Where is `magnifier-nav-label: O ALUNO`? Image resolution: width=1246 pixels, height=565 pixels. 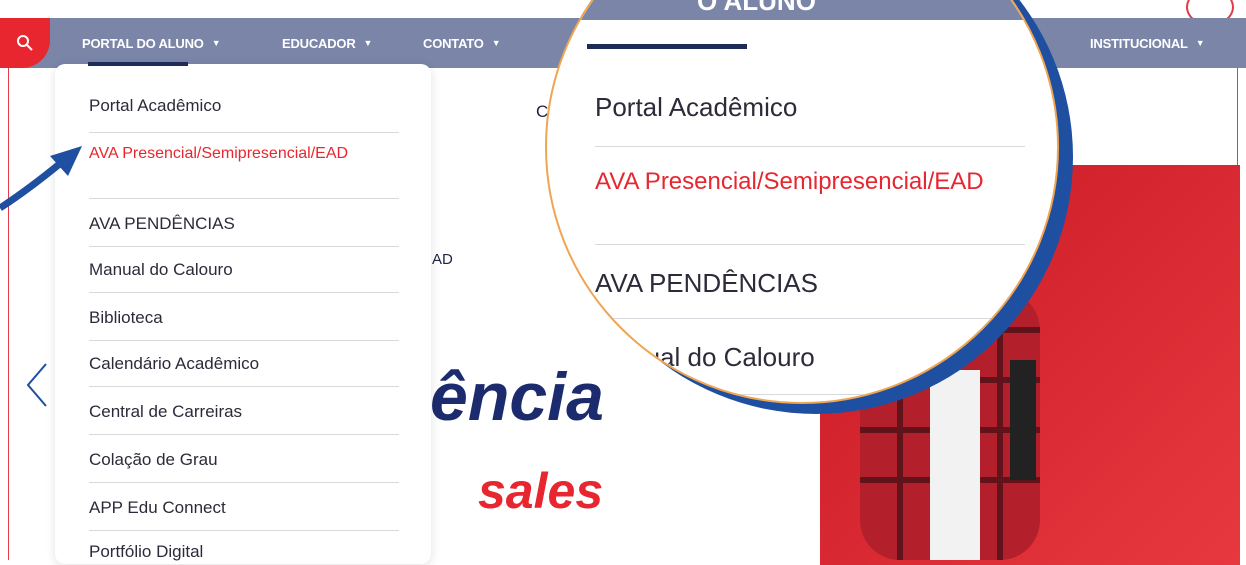
magnifier-nav-label: O ALUNO is located at coordinates (756, 8).